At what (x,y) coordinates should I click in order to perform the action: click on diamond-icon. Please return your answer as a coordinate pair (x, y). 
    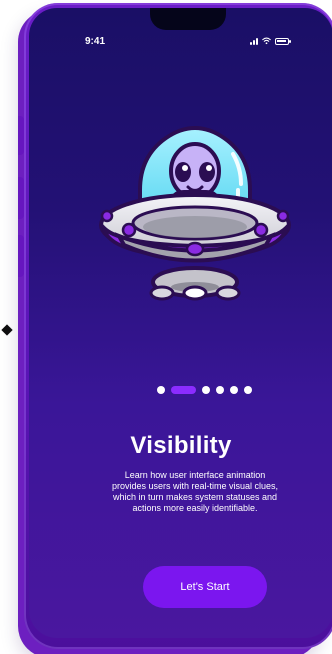
    Looking at the image, I should click on (7, 330).